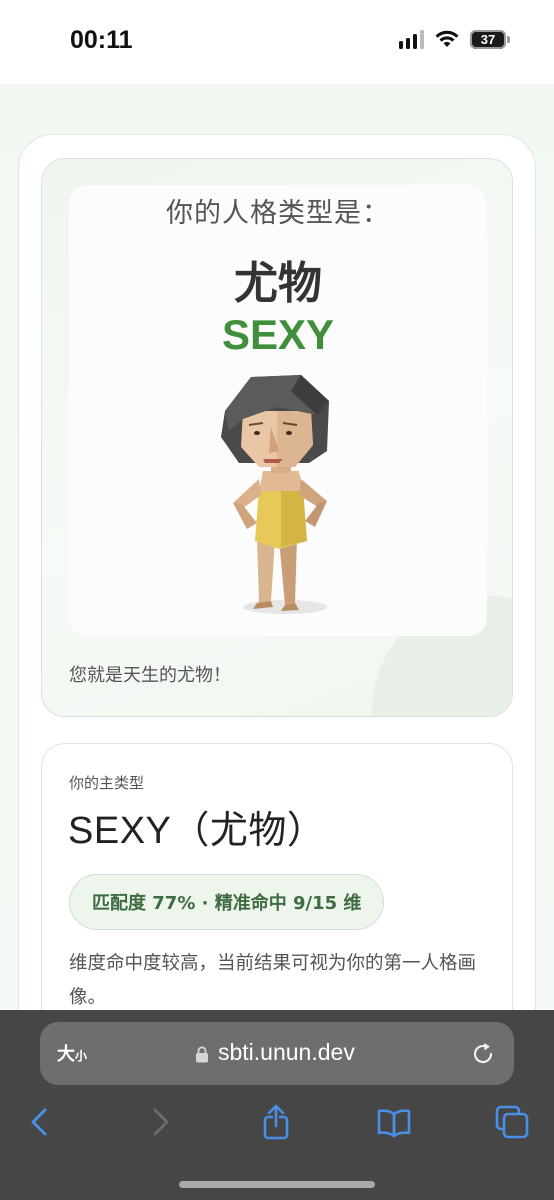  What do you see at coordinates (81, 1056) in the screenshot?
I see `text-size-label-small: 小` at bounding box center [81, 1056].